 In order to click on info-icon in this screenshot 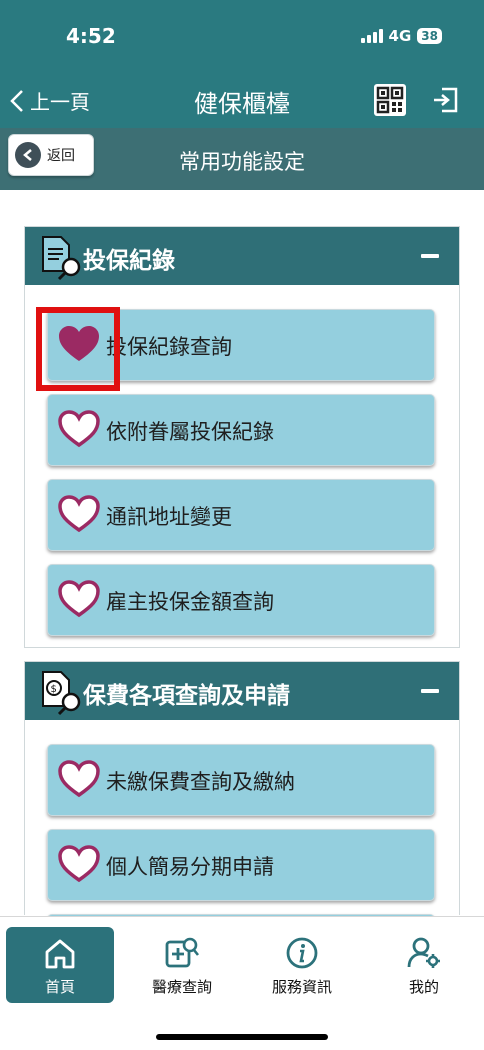, I will do `click(302, 953)`.